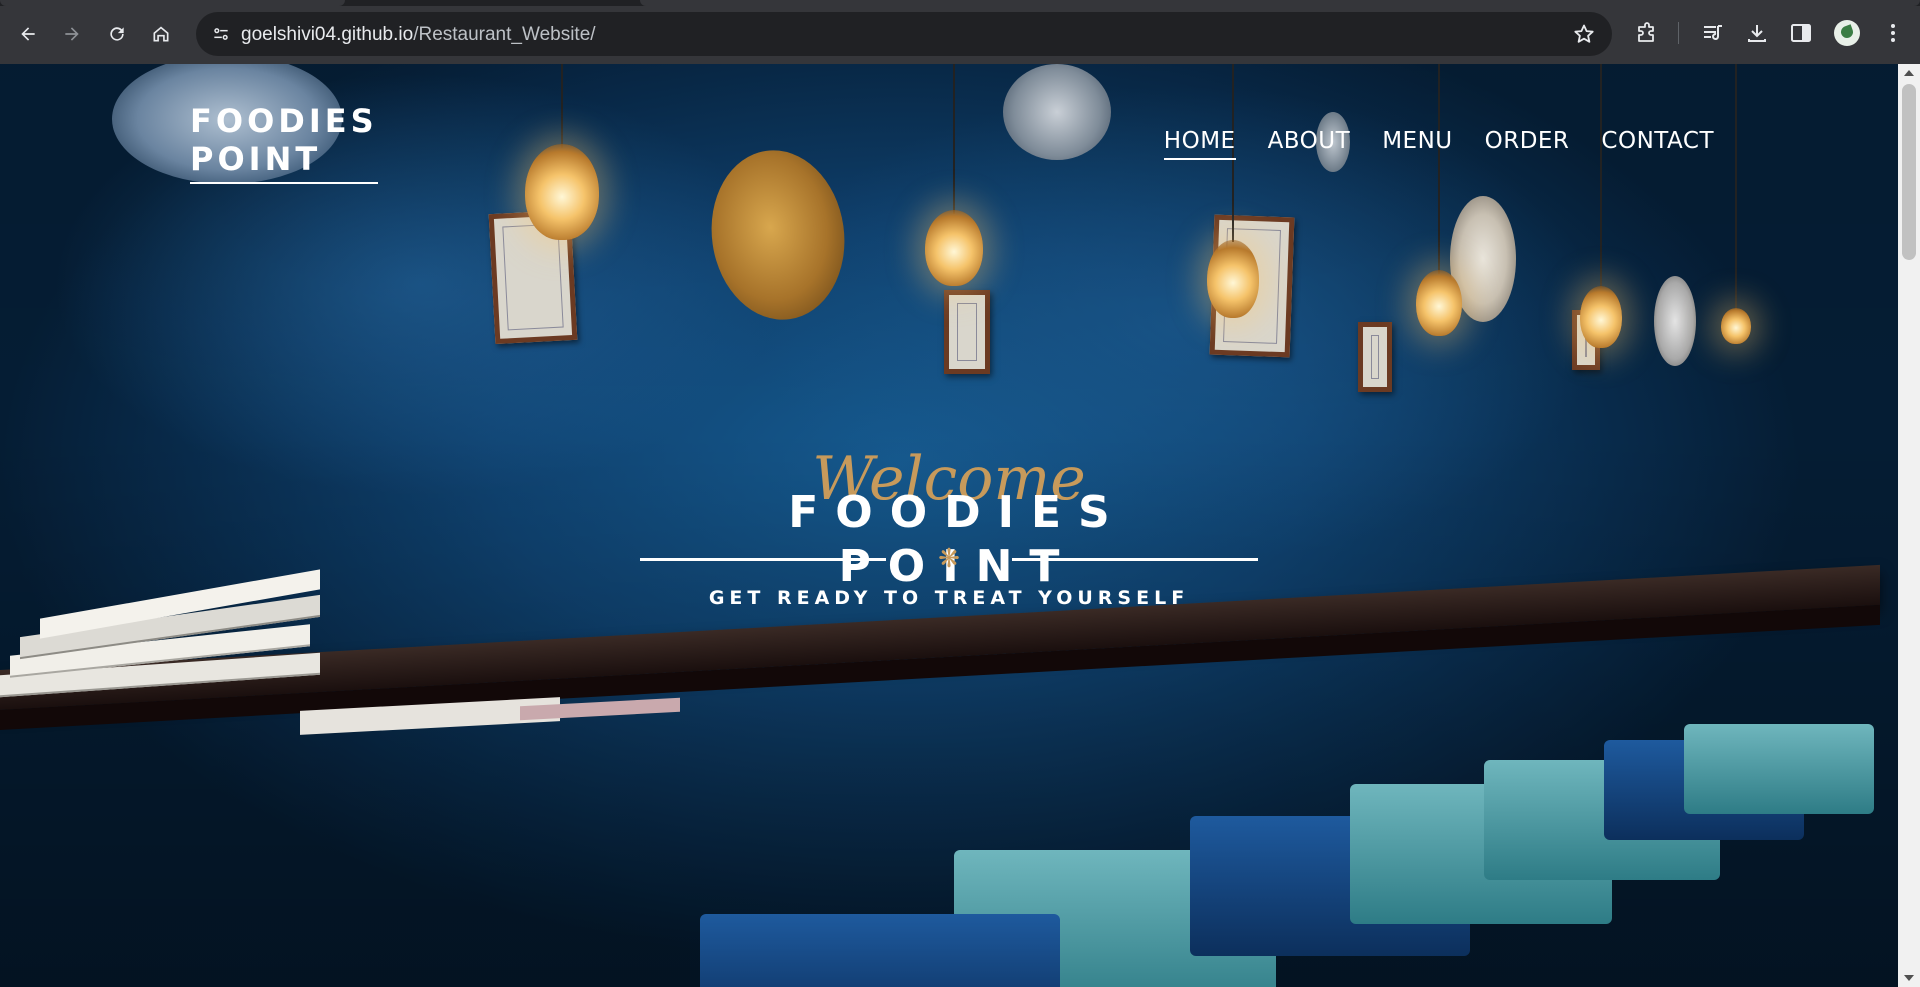 This screenshot has height=987, width=1920. I want to click on bookmark-star-icon, so click(1584, 34).